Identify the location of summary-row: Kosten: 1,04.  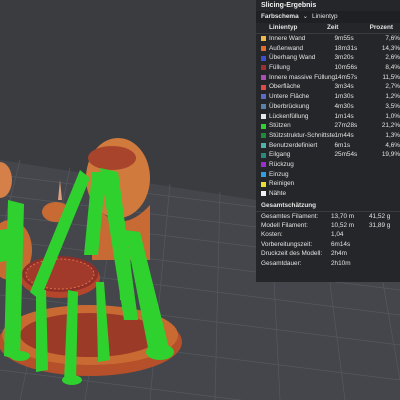
(328, 234).